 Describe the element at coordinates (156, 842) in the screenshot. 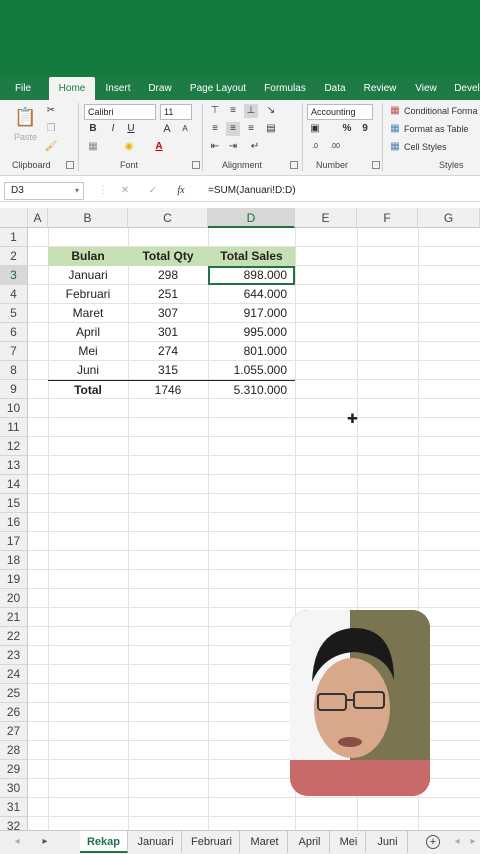

I see `sheet-tab-januari: Januari` at that location.